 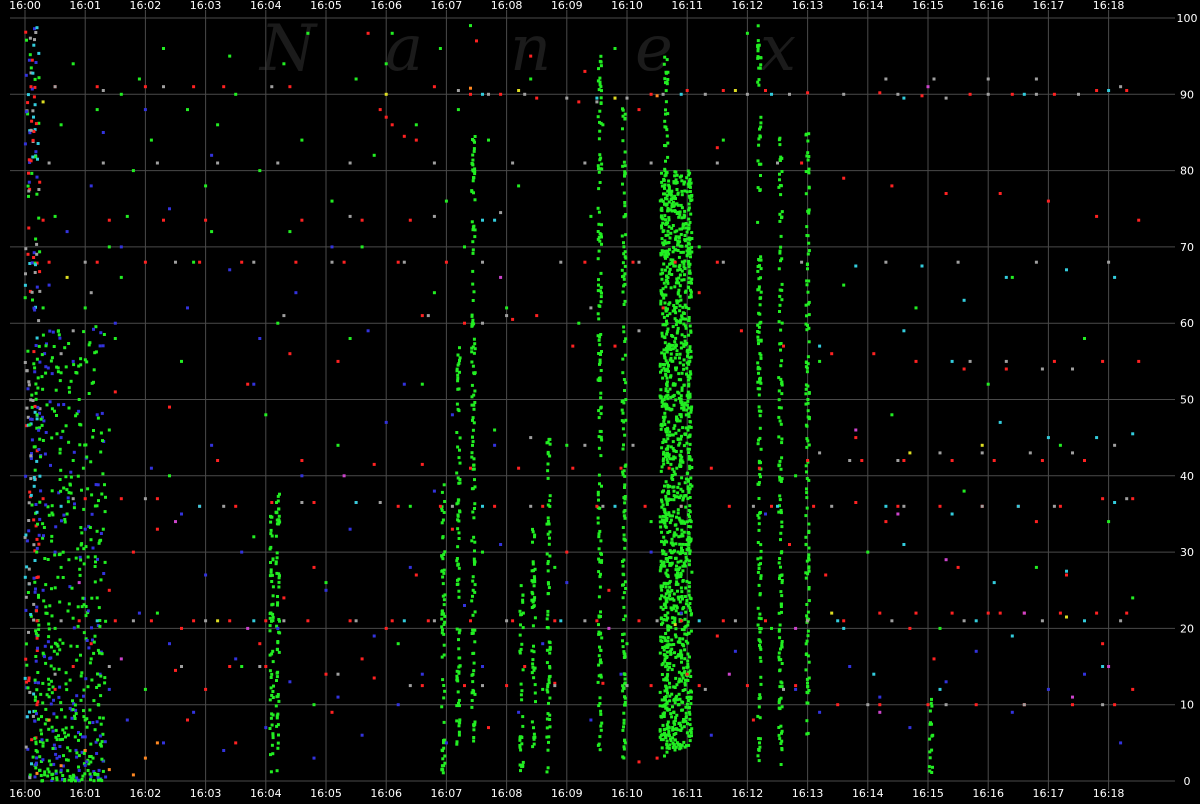 I want to click on x-tick-label-bottom: 16:10, so click(x=627, y=793).